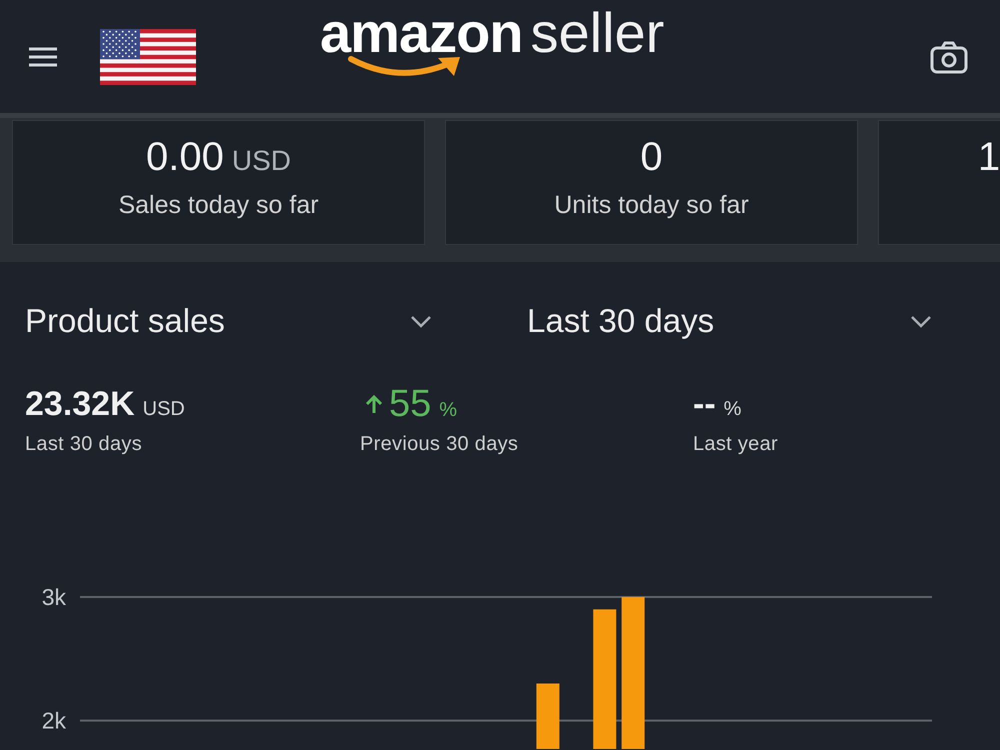  Describe the element at coordinates (597, 33) in the screenshot. I see `logo-subtitle: seller` at that location.